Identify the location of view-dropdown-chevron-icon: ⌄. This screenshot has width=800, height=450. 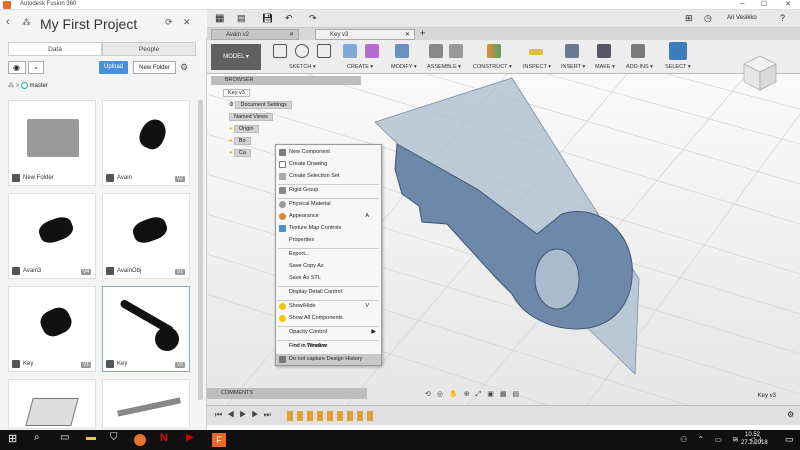
(36, 67).